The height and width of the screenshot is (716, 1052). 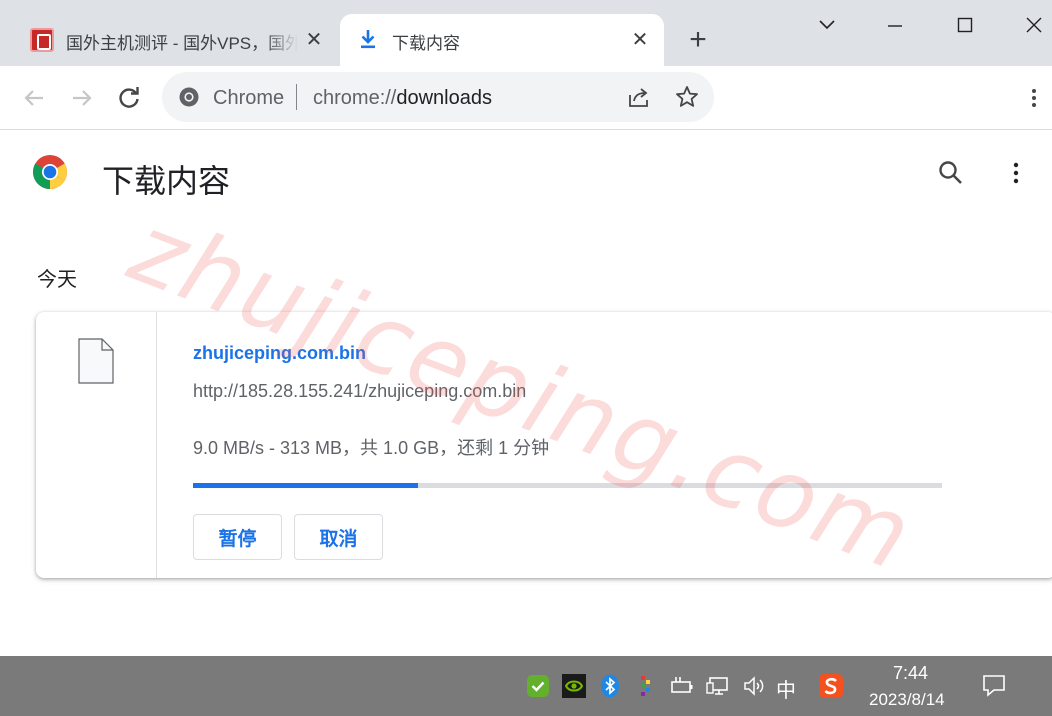 I want to click on tab-strip: 国外主机测评 - 国外VPS，国外 ✕ 下载内容 ✕ +, so click(x=526, y=33).